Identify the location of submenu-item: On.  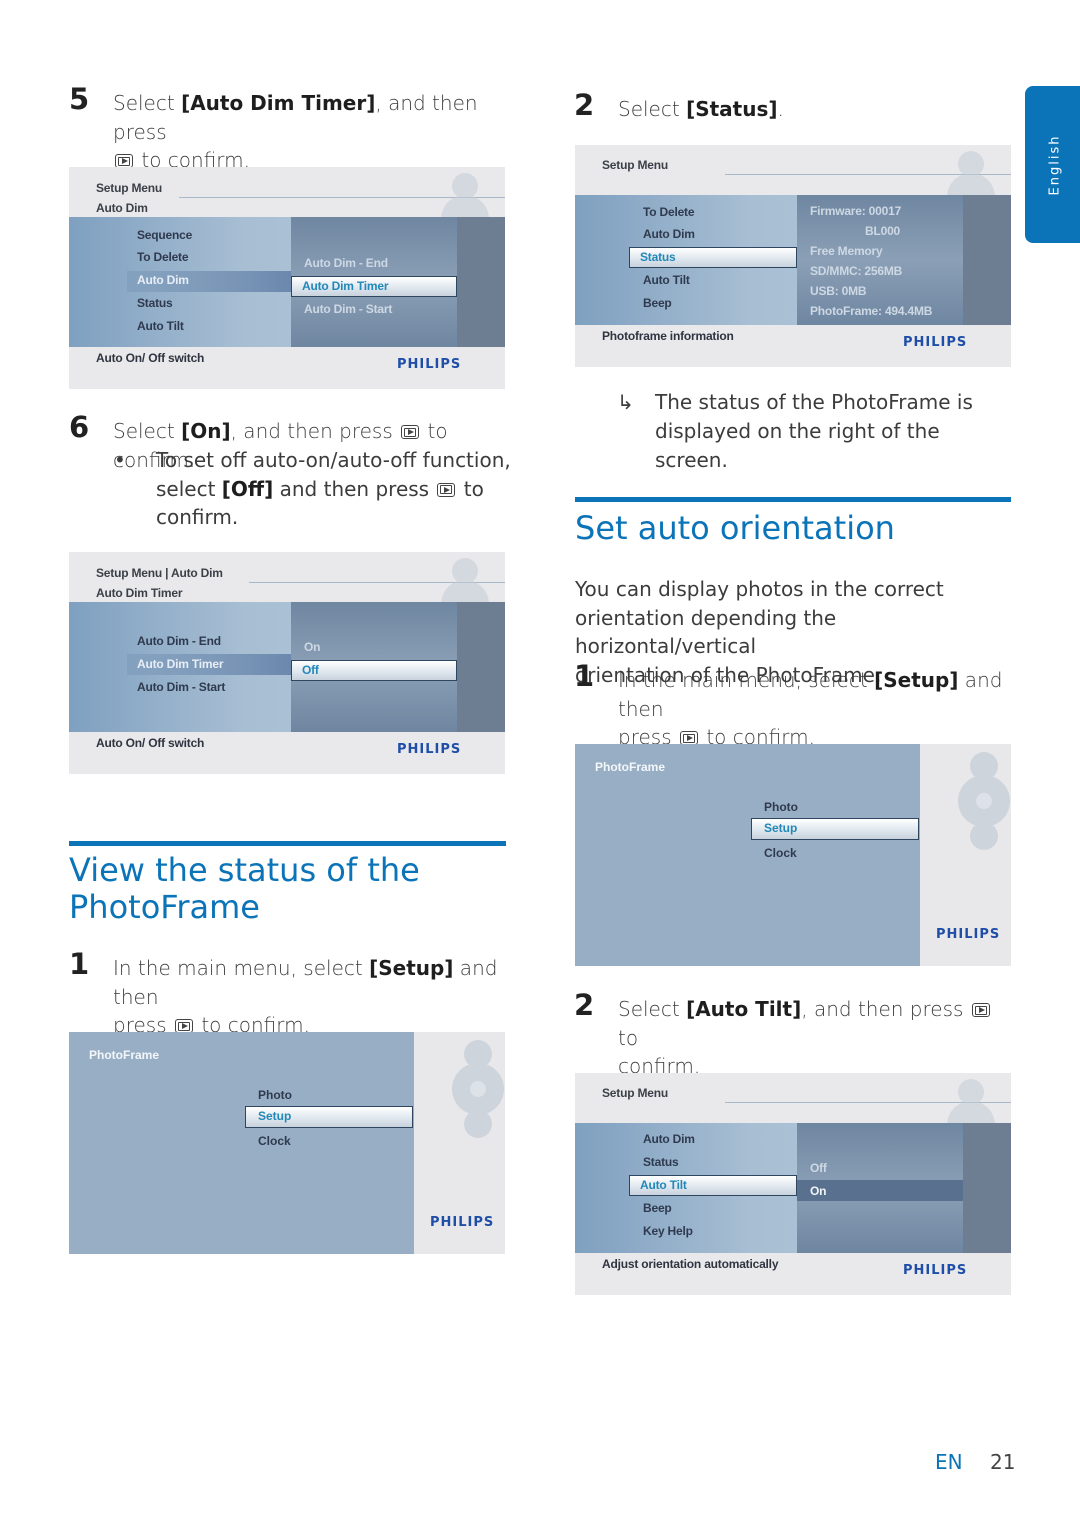
(312, 647).